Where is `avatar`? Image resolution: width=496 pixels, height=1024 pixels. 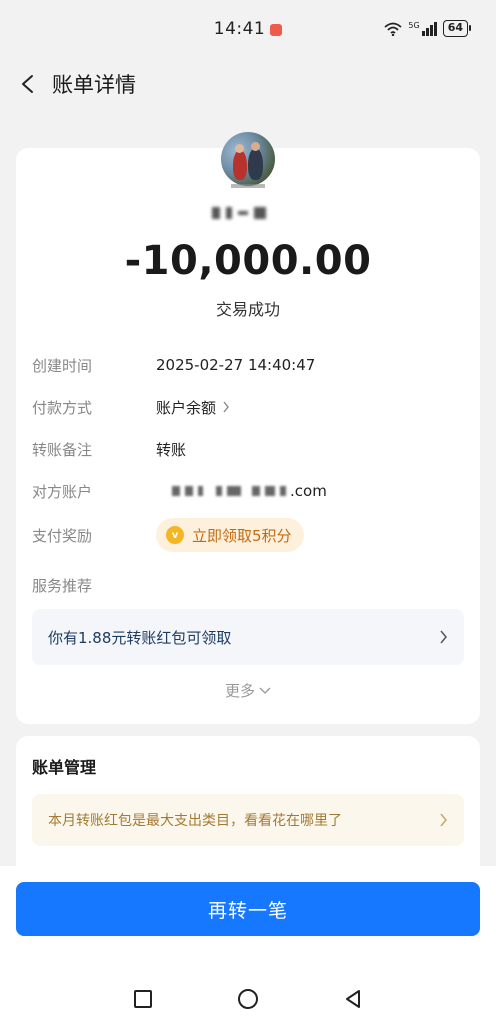 avatar is located at coordinates (248, 159).